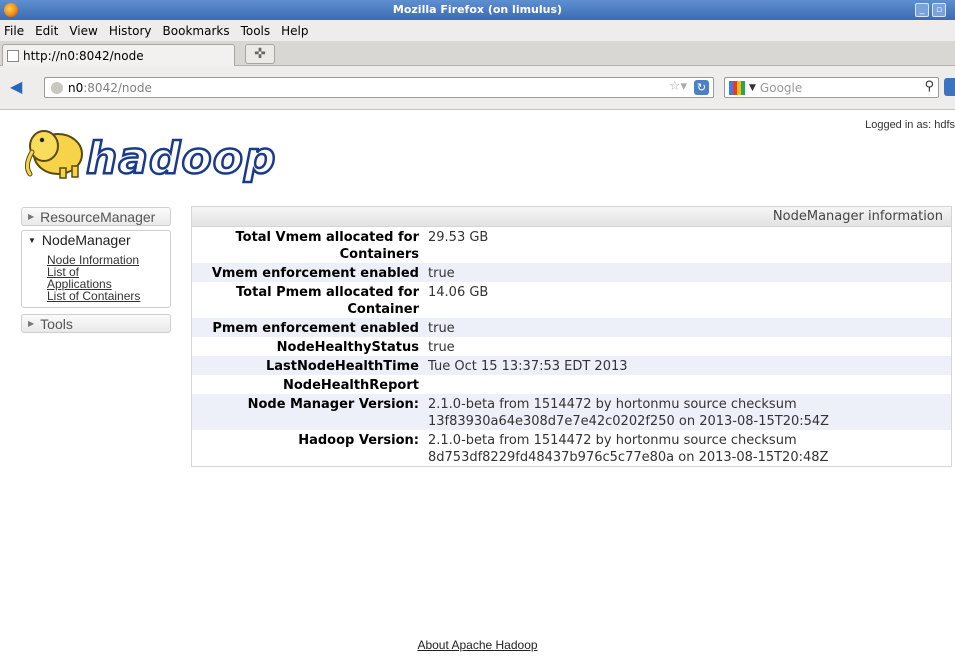 The width and height of the screenshot is (955, 671). Describe the element at coordinates (96, 323) in the screenshot. I see `sidebar-item-tools: ▶ Tools` at that location.